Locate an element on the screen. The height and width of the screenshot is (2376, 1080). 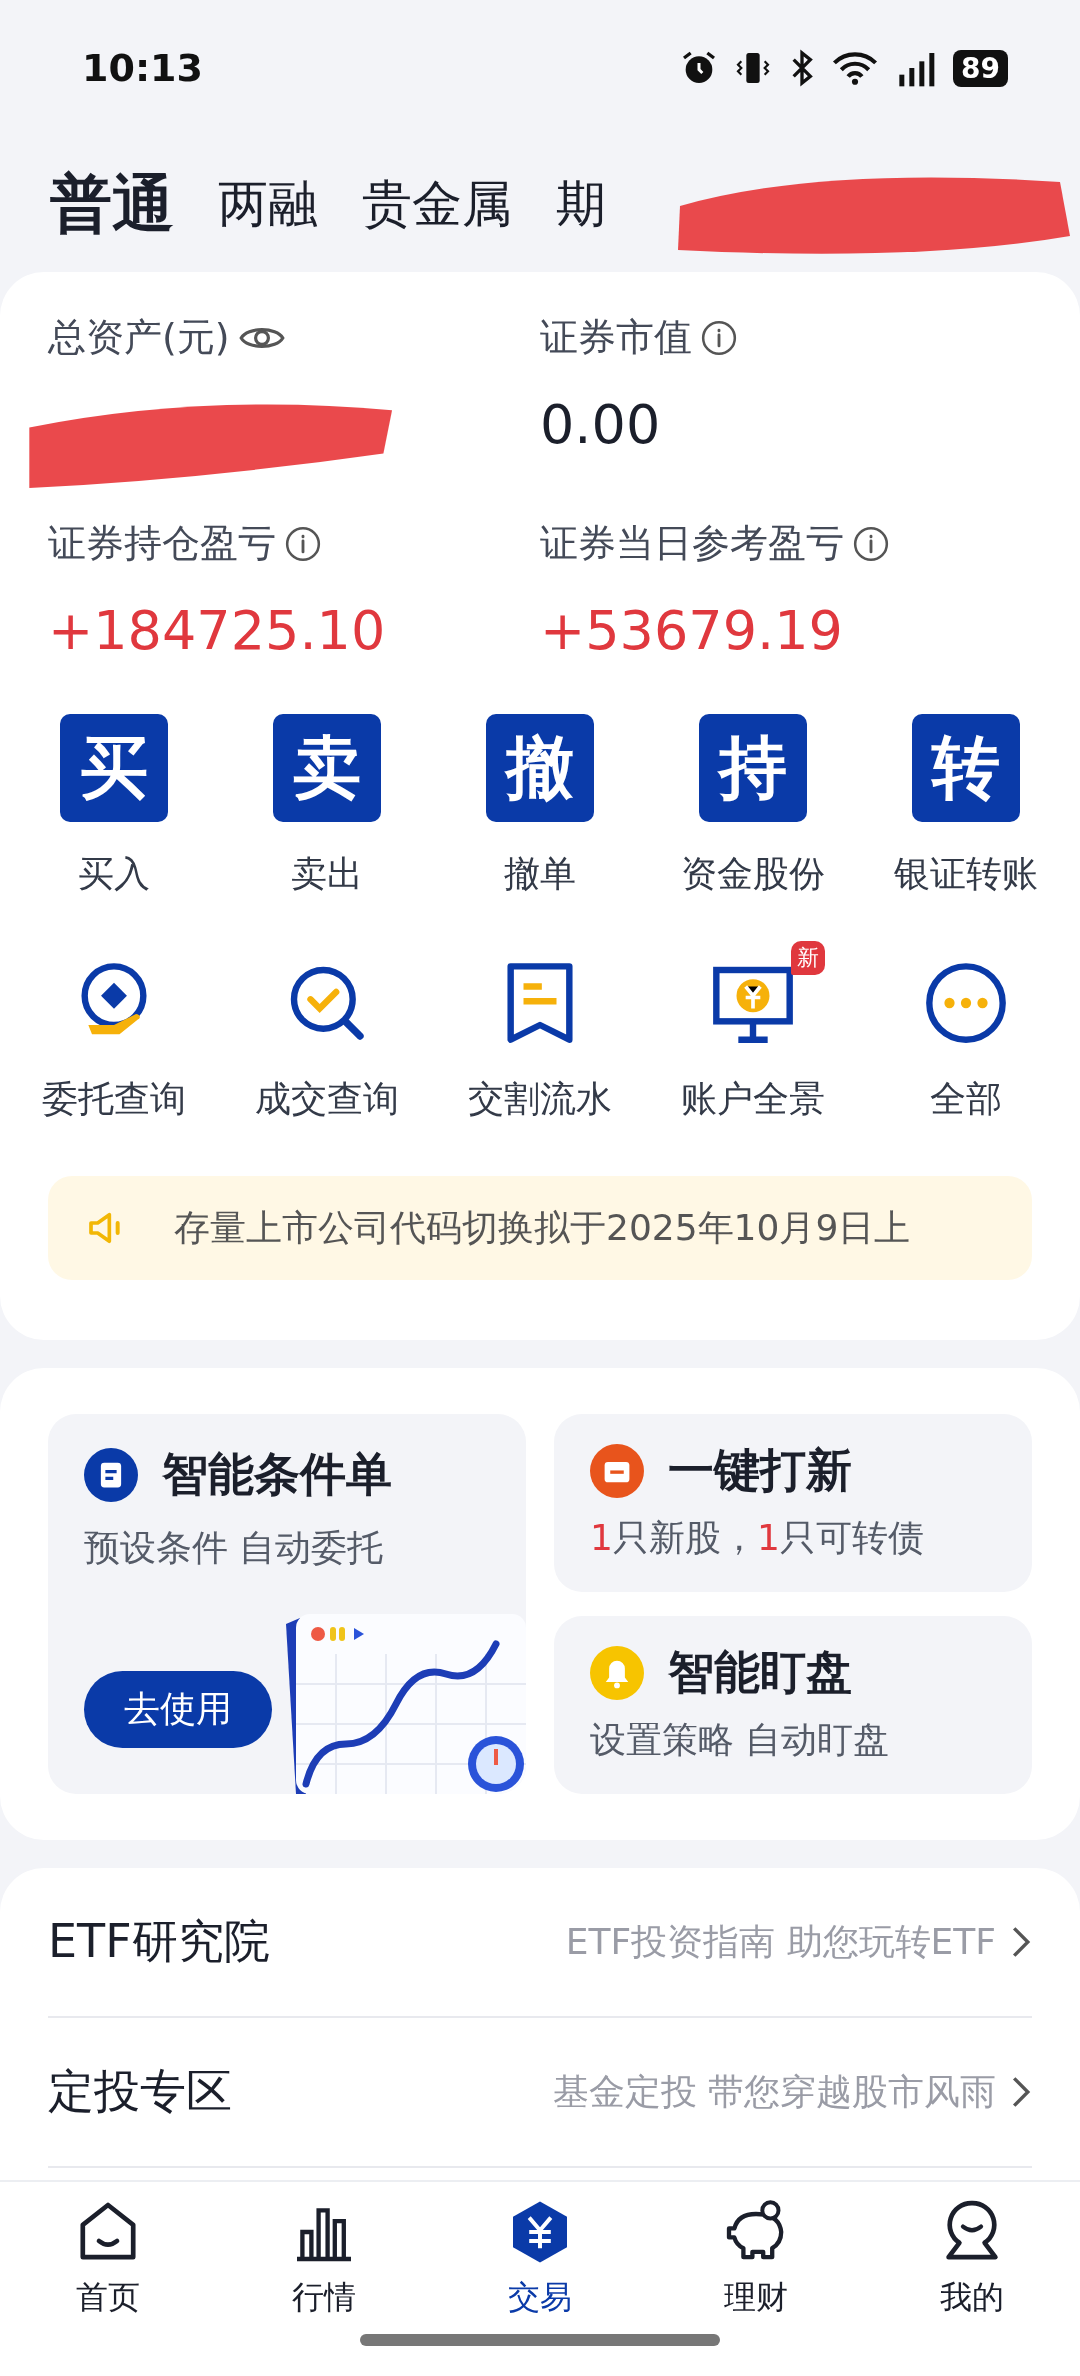
tool-shortcut: 委托查询 is located at coordinates (114, 1029).